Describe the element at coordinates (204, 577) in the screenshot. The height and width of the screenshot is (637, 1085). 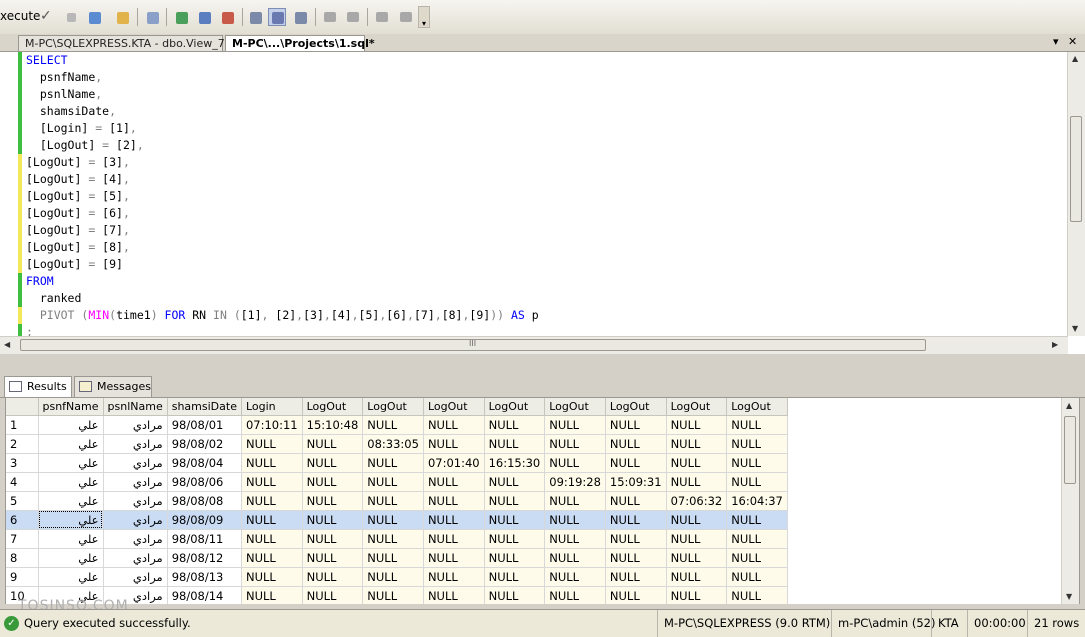
I see `grid-cell: 98/08/13` at that location.